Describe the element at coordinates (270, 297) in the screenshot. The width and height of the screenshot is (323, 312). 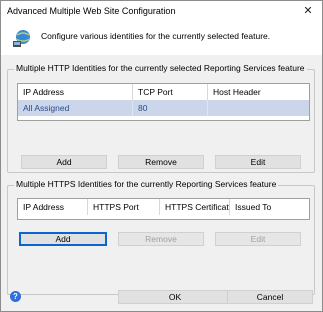
I see `cancel-button: Cancel` at that location.